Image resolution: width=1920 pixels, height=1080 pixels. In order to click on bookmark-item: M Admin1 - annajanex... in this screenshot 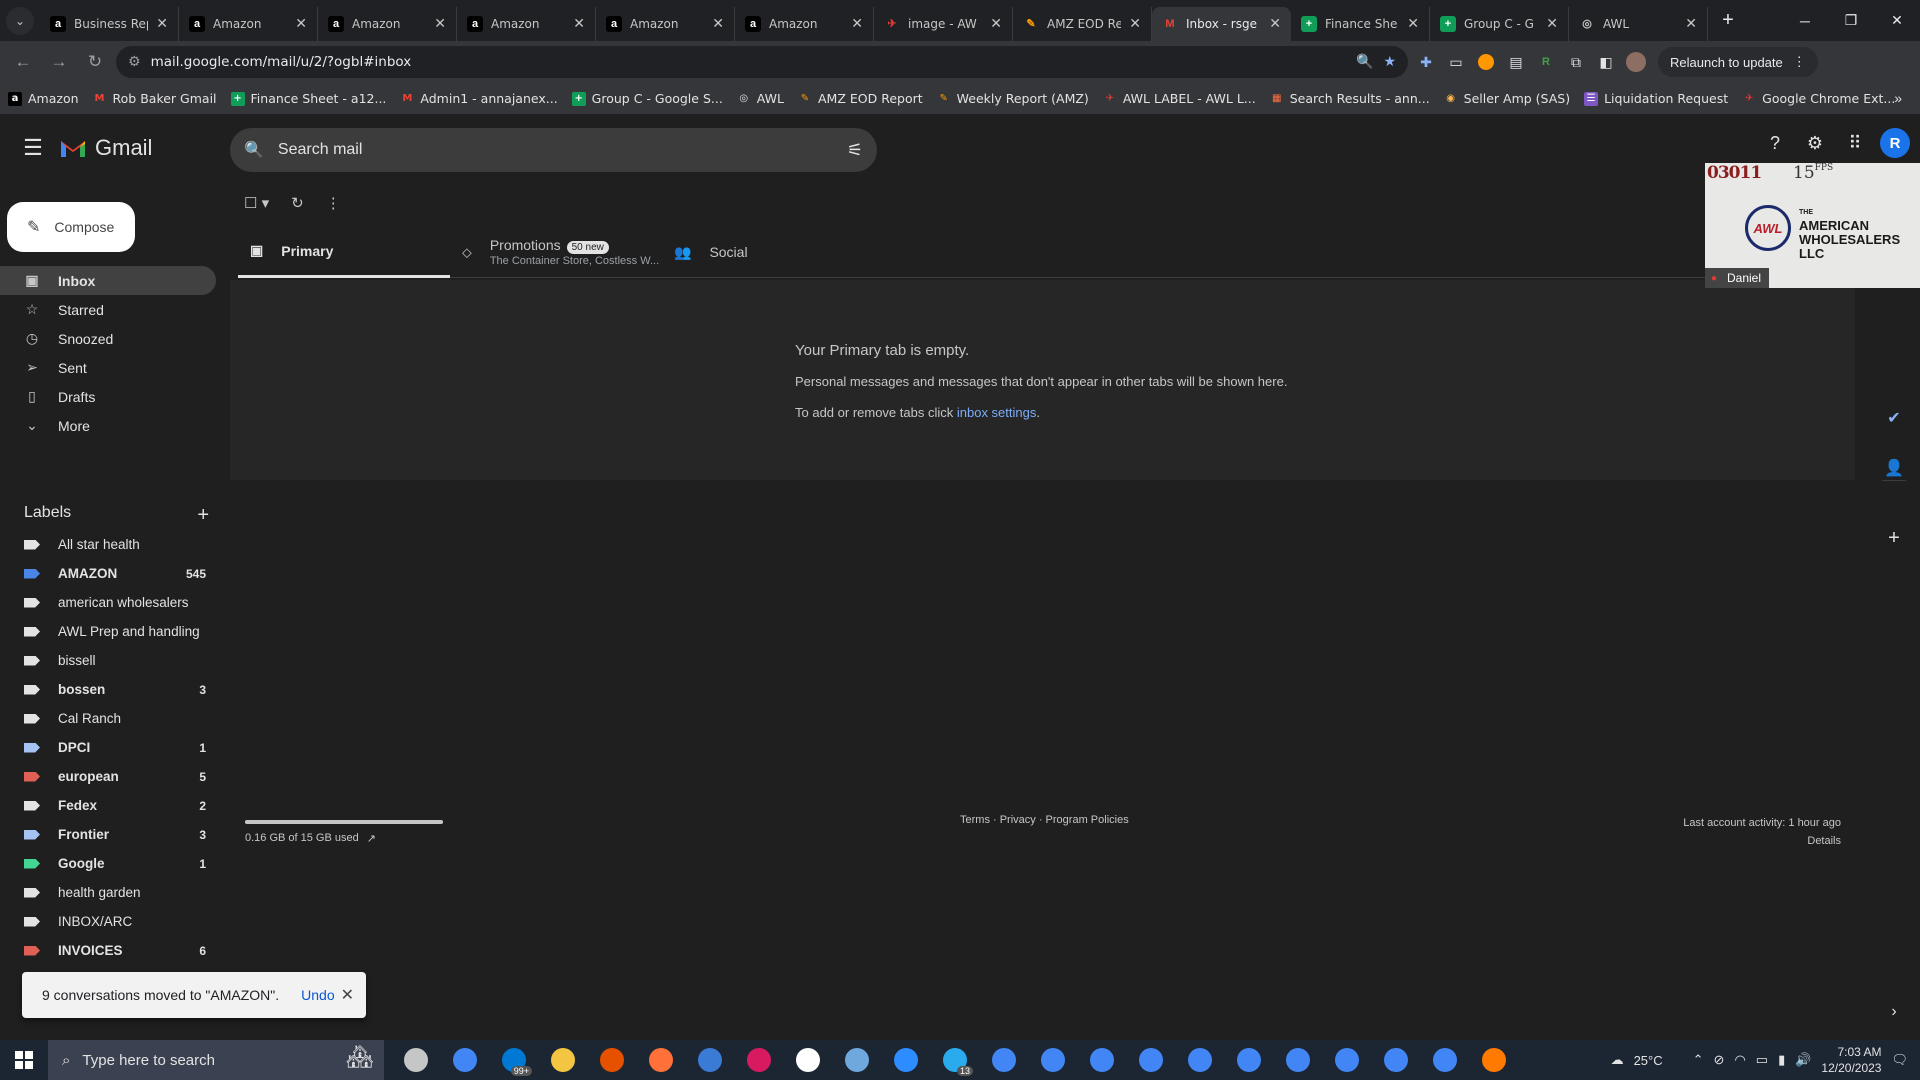, I will do `click(478, 98)`.